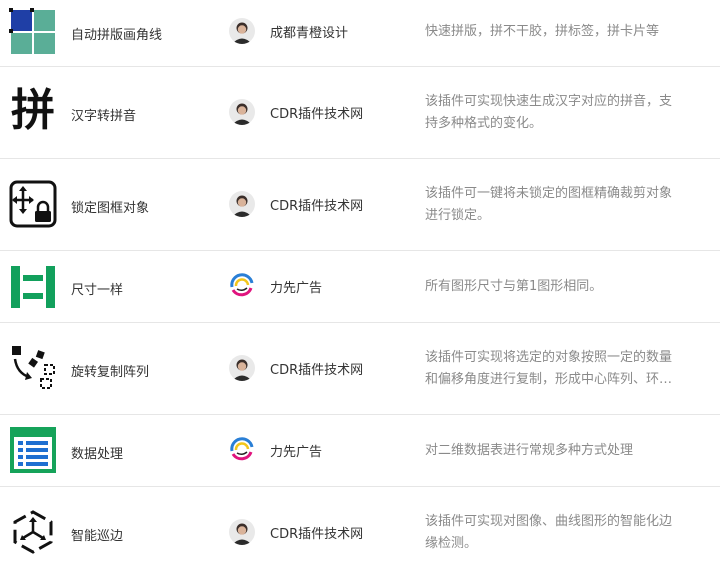 The width and height of the screenshot is (720, 562). What do you see at coordinates (309, 31) in the screenshot?
I see `author-name: 成都青橙设计` at bounding box center [309, 31].